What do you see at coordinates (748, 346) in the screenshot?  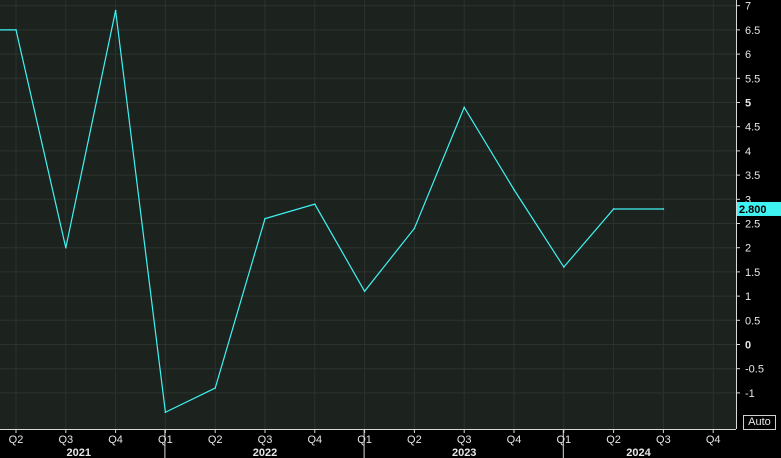 I see `y-tick-label: 0` at bounding box center [748, 346].